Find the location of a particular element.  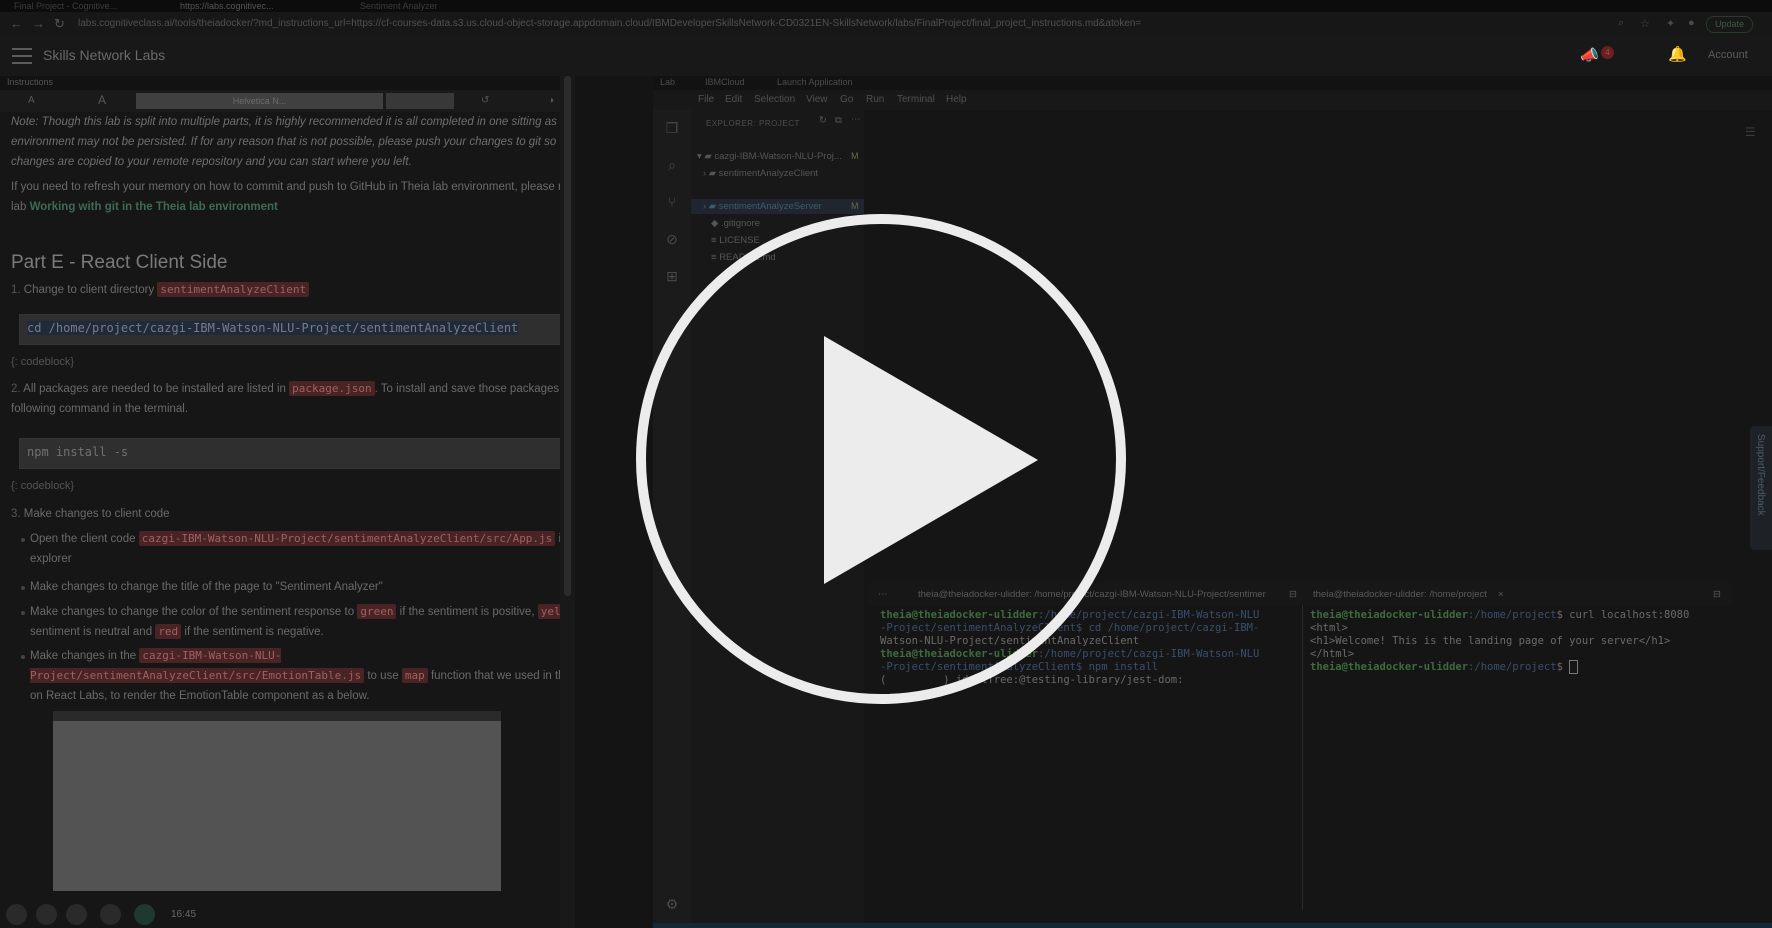

camera-button is located at coordinates (46, 914).